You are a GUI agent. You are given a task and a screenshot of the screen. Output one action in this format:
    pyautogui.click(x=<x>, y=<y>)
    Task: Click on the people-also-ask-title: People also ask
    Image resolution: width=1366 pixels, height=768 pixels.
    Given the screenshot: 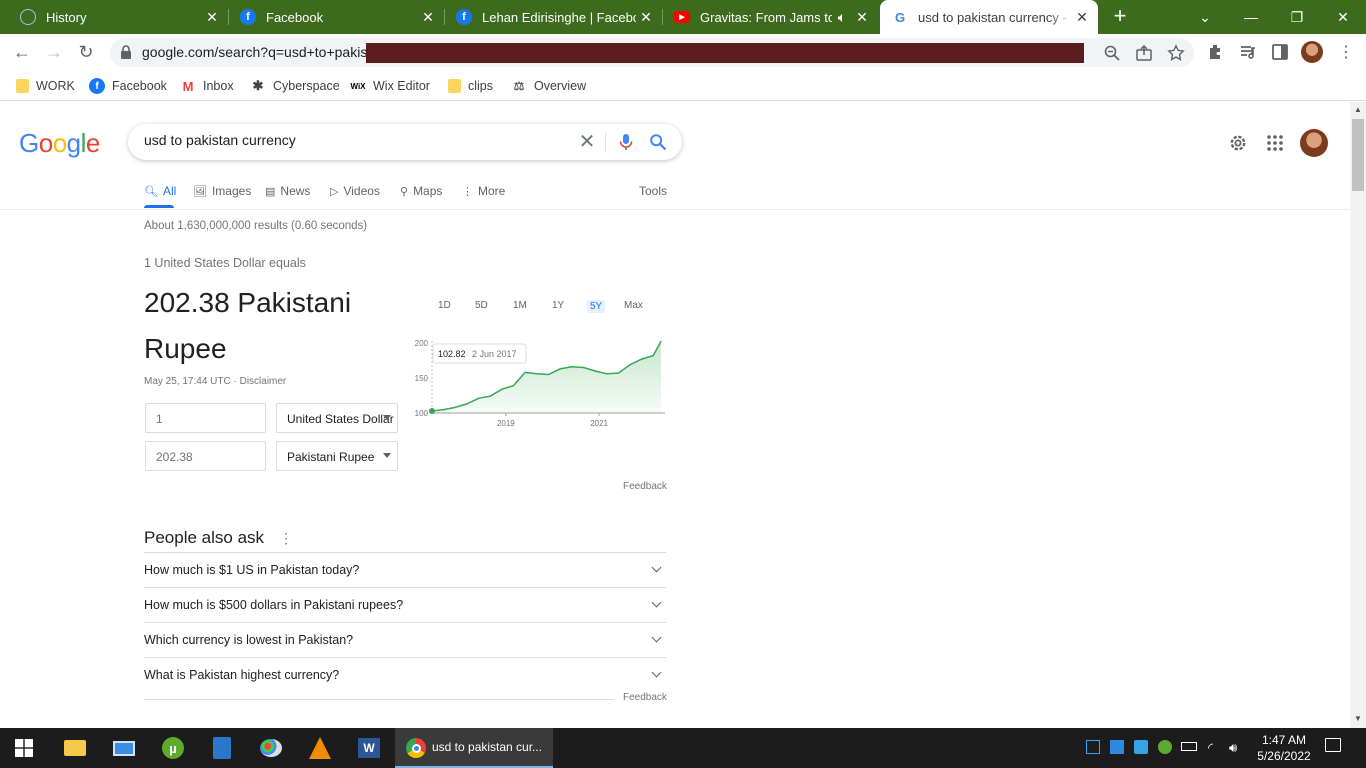 What is the action you would take?
    pyautogui.click(x=204, y=537)
    